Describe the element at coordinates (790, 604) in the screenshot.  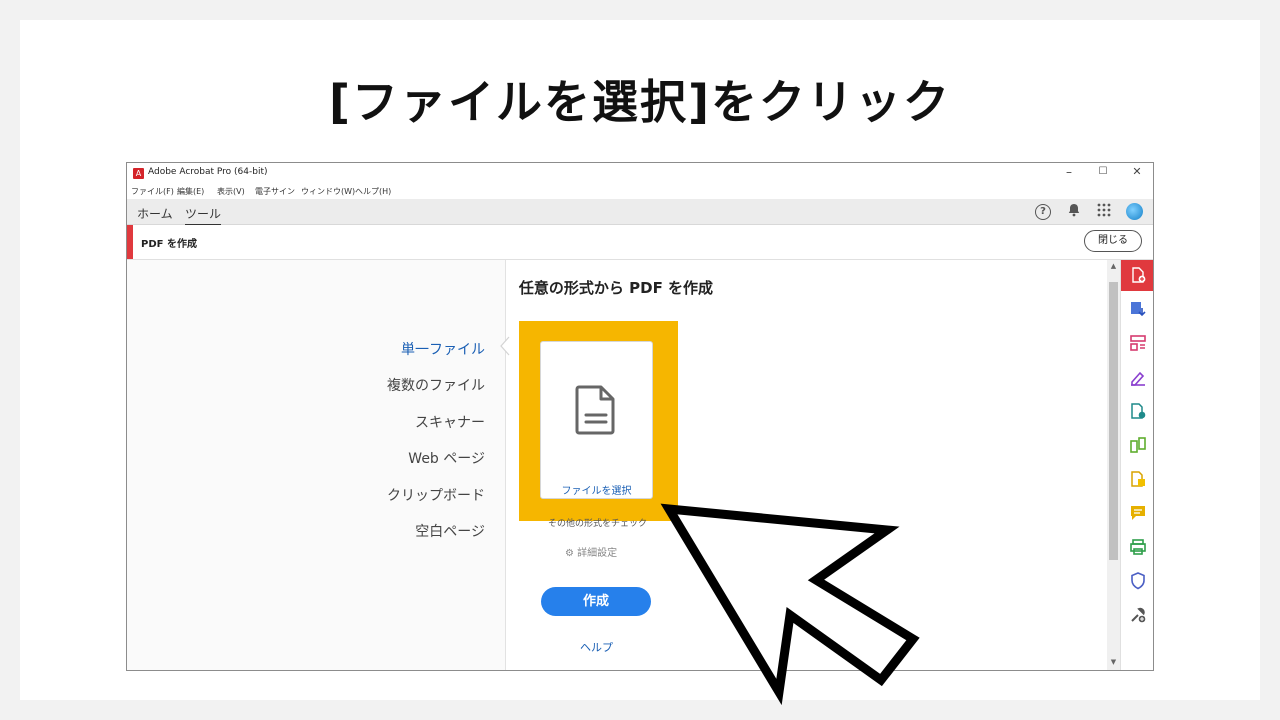
I see `mouse-cursor-arrow-icon` at that location.